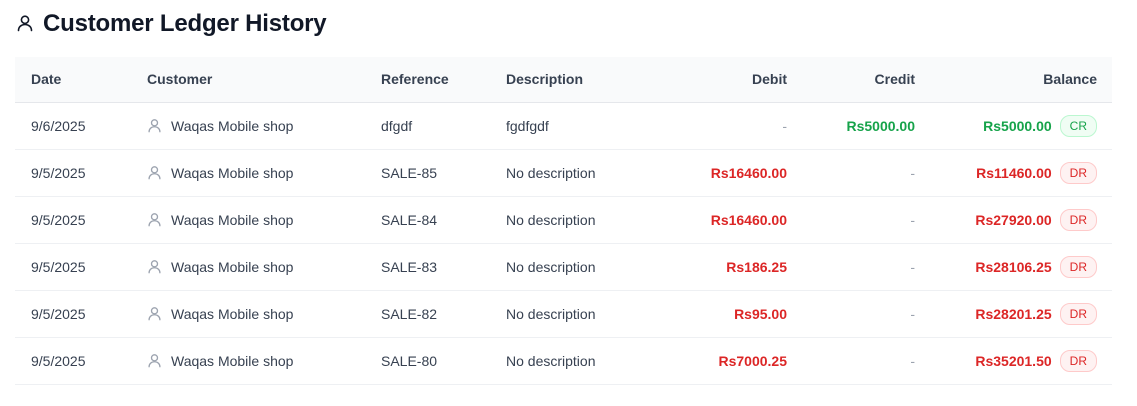 The image size is (1137, 406). I want to click on column-header-credit: Credit, so click(894, 79).